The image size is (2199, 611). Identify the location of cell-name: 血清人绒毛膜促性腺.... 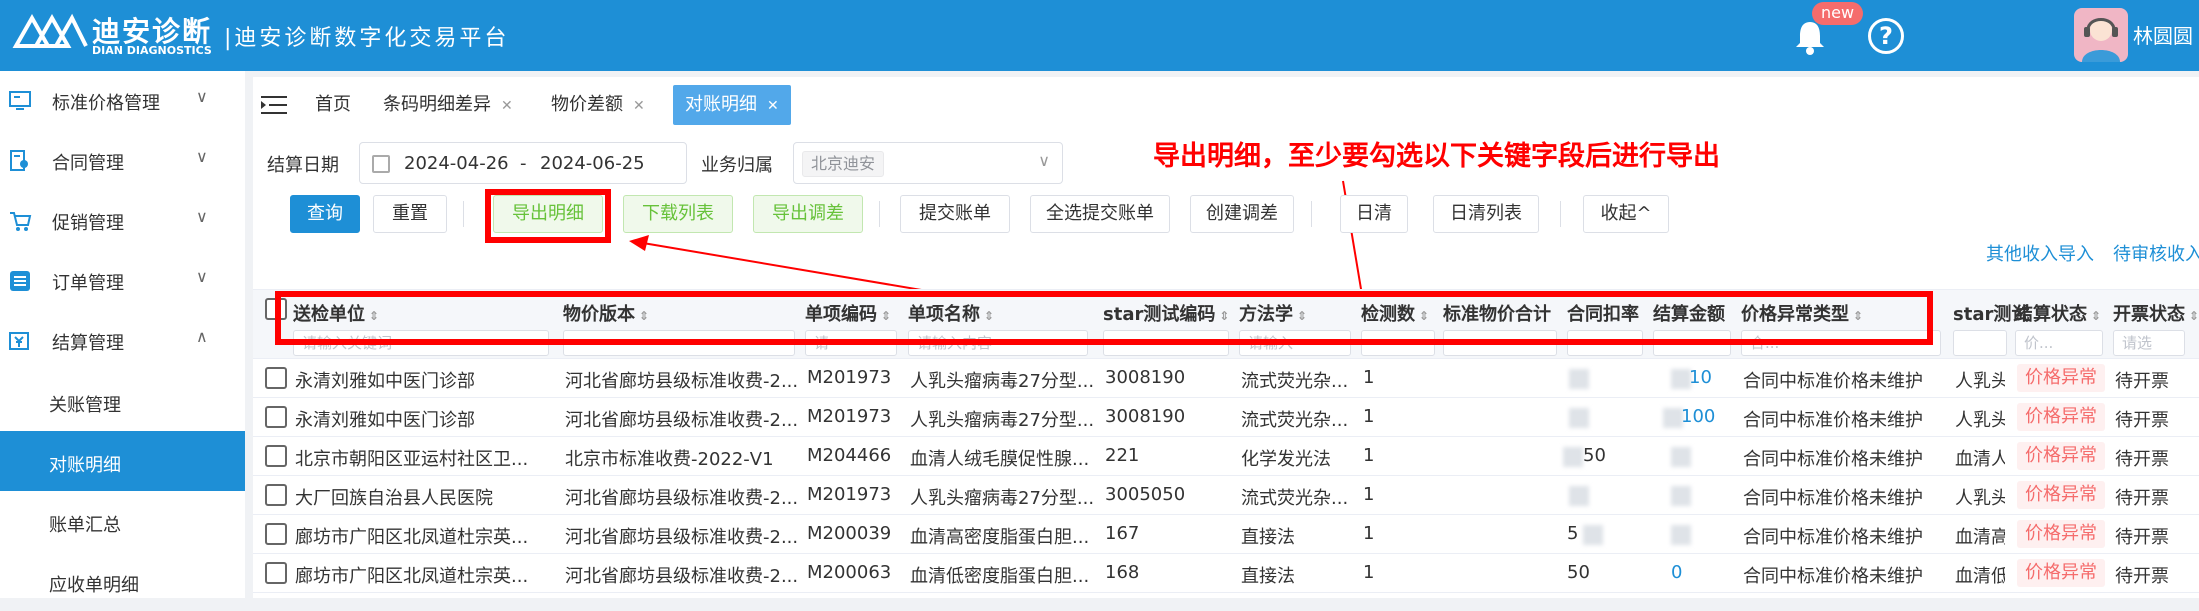
(1000, 459).